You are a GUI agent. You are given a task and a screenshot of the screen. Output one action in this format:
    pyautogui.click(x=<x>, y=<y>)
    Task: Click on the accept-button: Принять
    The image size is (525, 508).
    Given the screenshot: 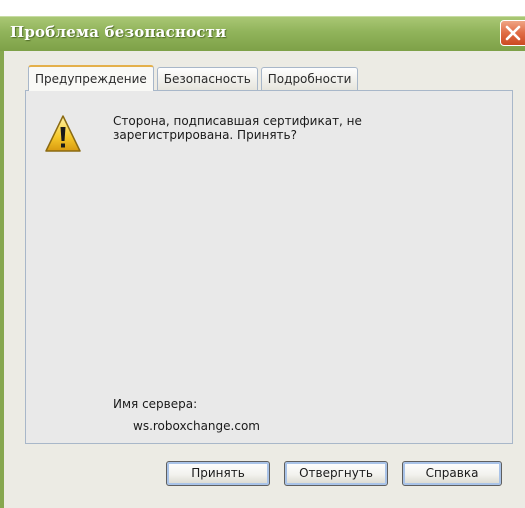 What is the action you would take?
    pyautogui.click(x=218, y=473)
    